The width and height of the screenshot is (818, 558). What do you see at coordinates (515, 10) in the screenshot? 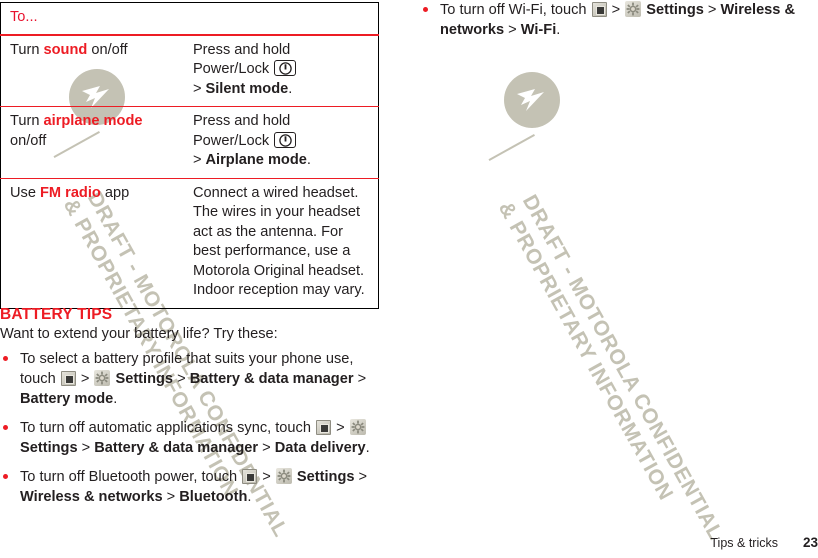
I see `bullet-segment-1: To turn off Wi-Fi, touch` at bounding box center [515, 10].